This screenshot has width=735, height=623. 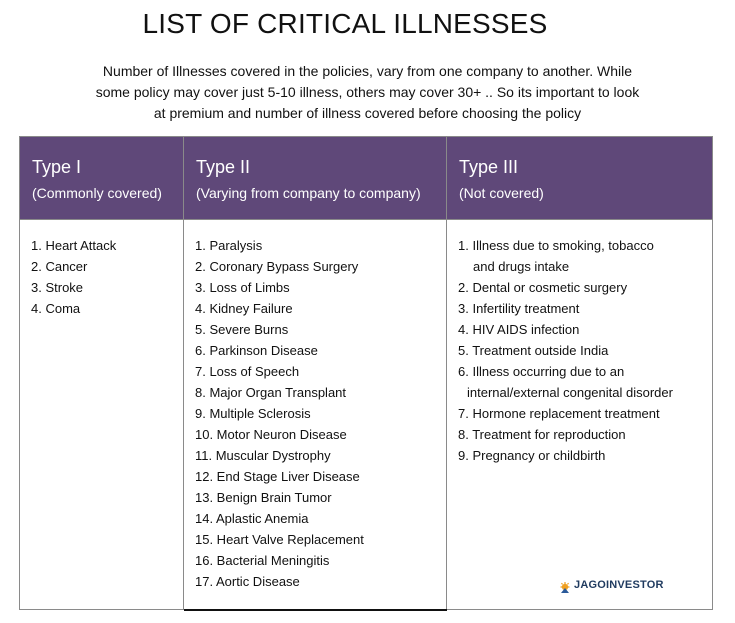 What do you see at coordinates (223, 167) in the screenshot?
I see `column-title: Type II` at bounding box center [223, 167].